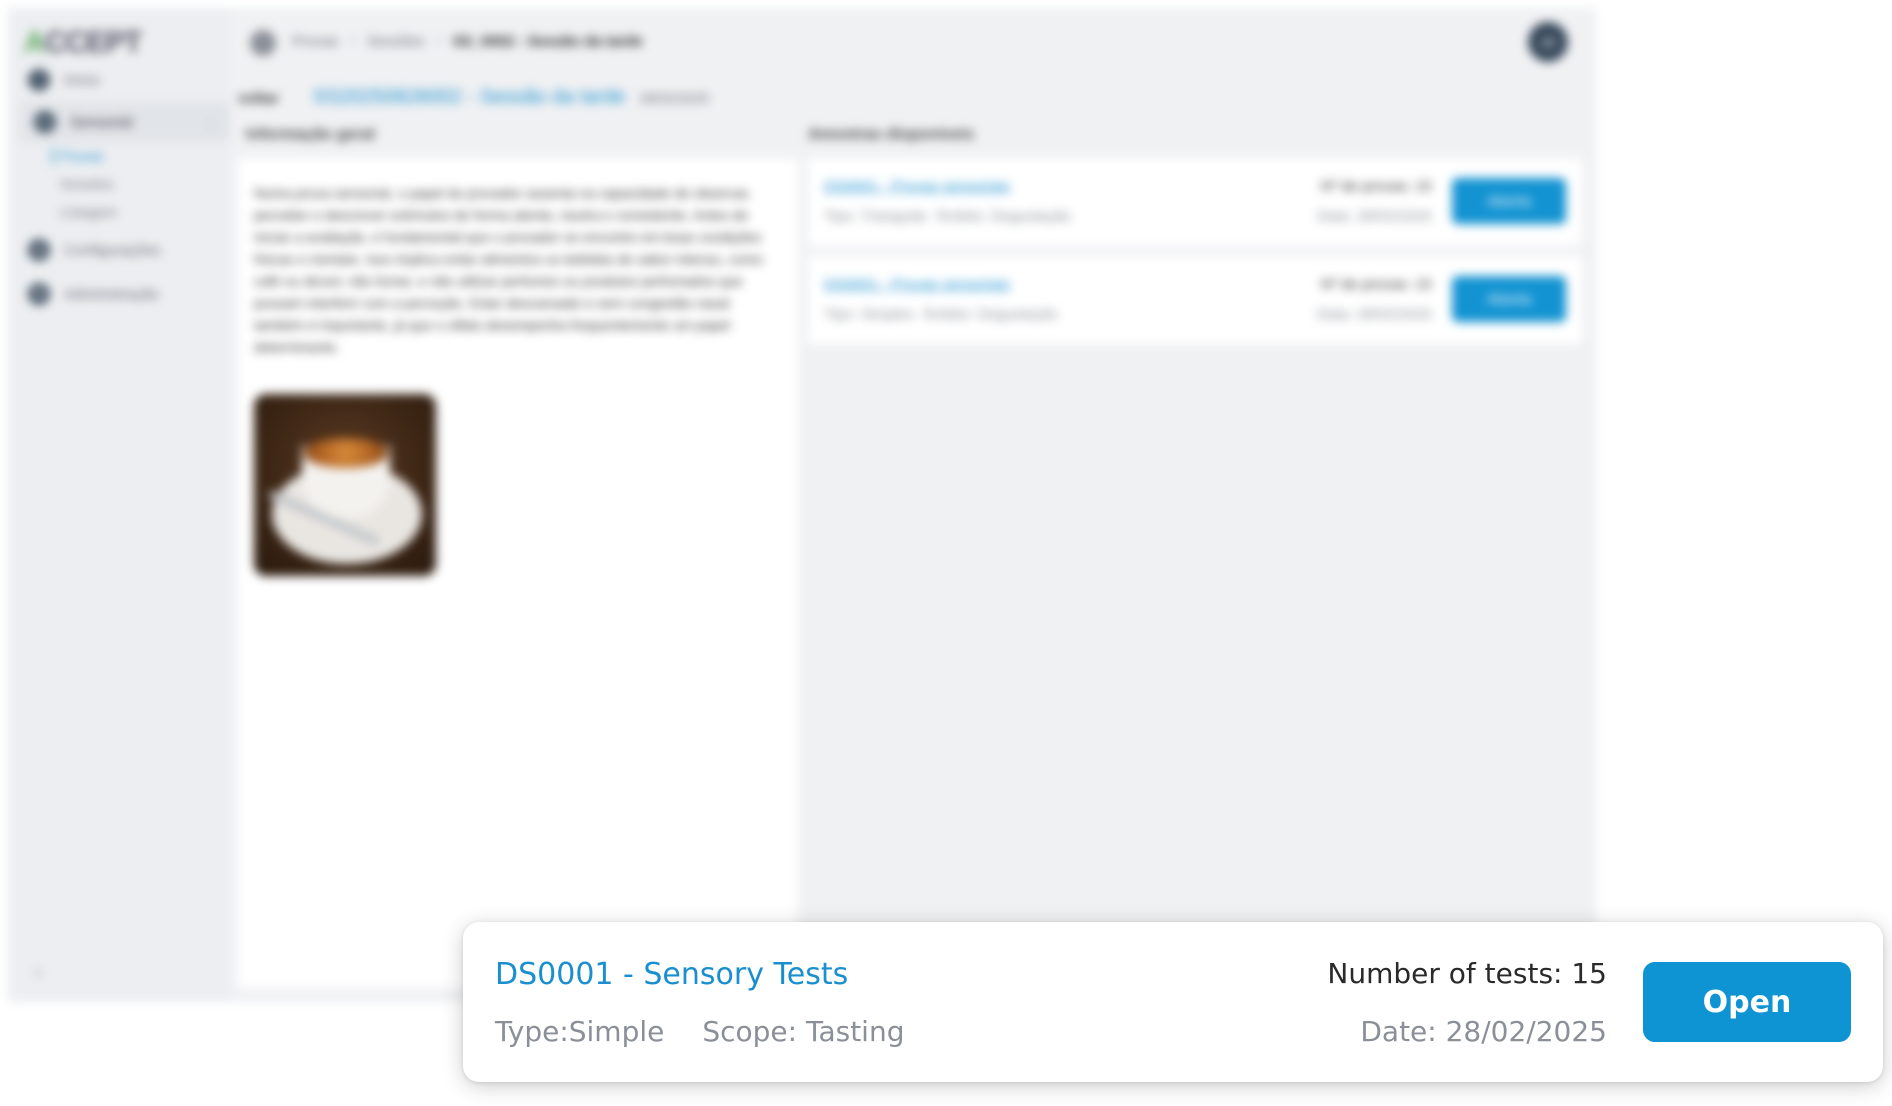  I want to click on admin-icon: ⚑, so click(39, 294).